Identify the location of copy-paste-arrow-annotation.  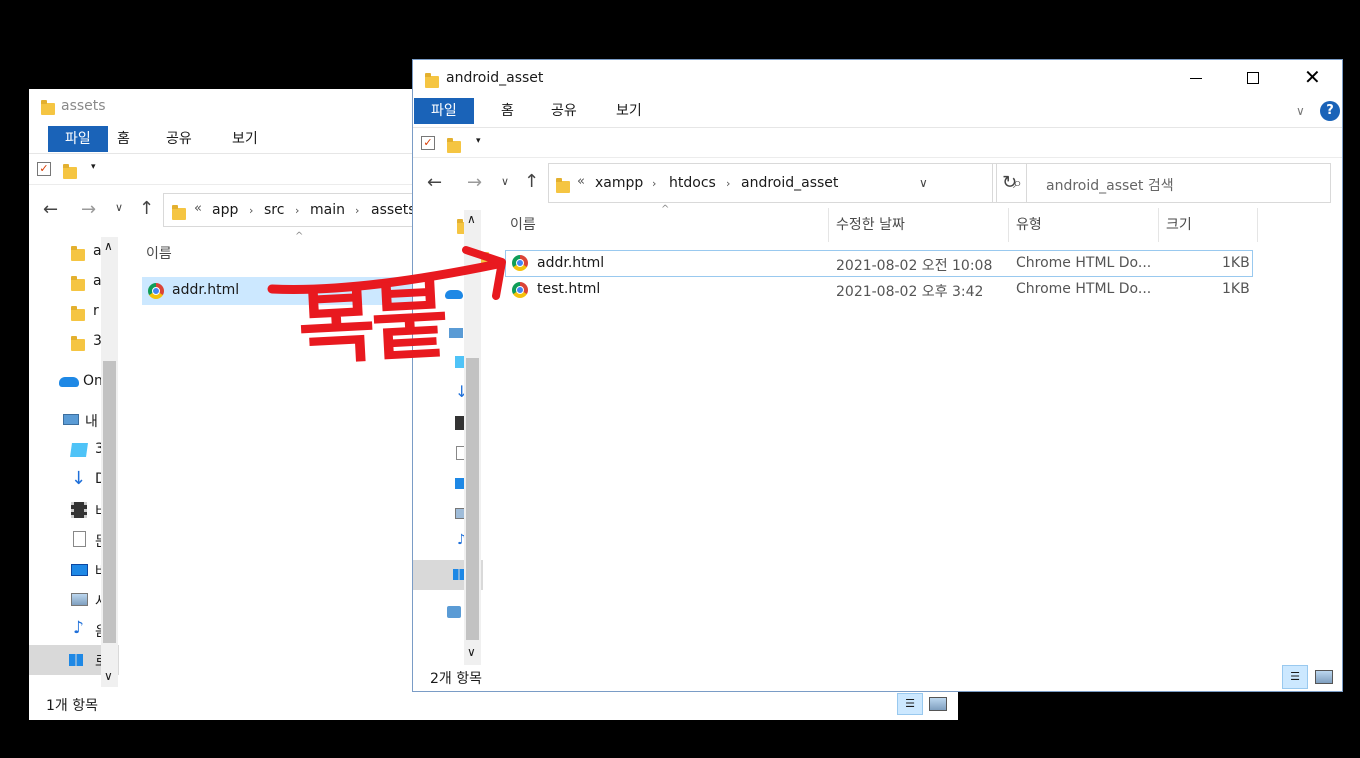
(386, 273).